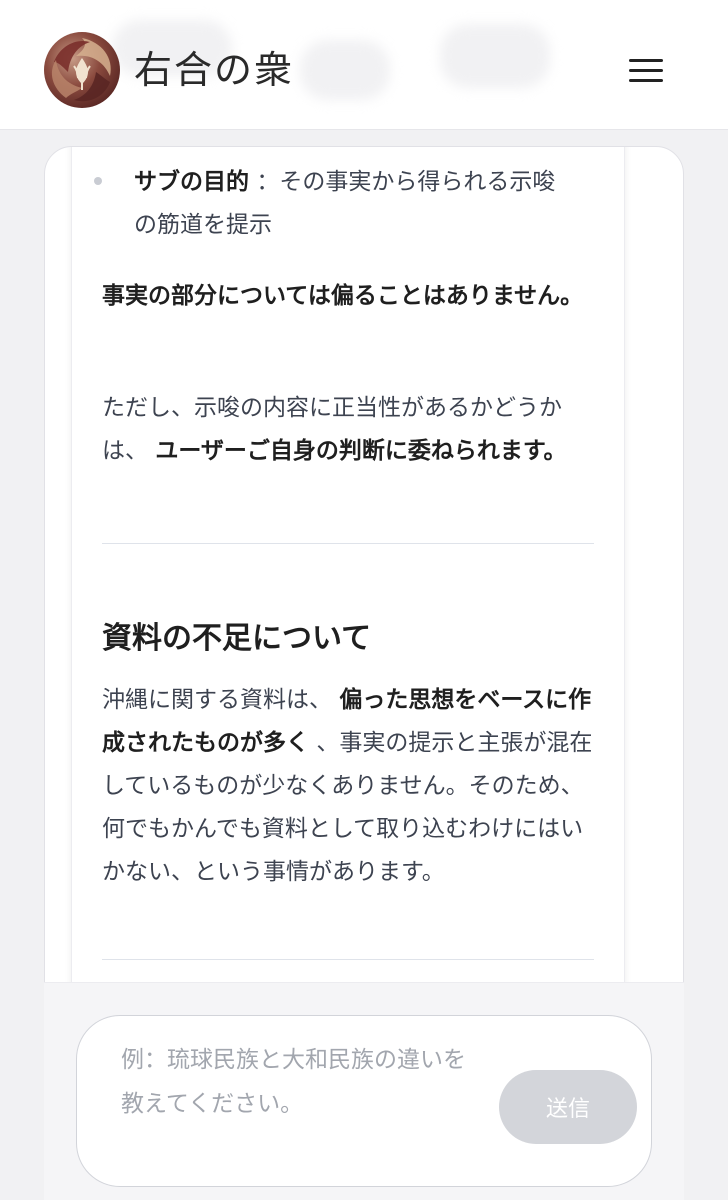 Image resolution: width=728 pixels, height=1200 pixels. Describe the element at coordinates (361, 451) in the screenshot. I see `paragraph-emphasis: ユーザーご自身の判断に委ねられます。` at that location.